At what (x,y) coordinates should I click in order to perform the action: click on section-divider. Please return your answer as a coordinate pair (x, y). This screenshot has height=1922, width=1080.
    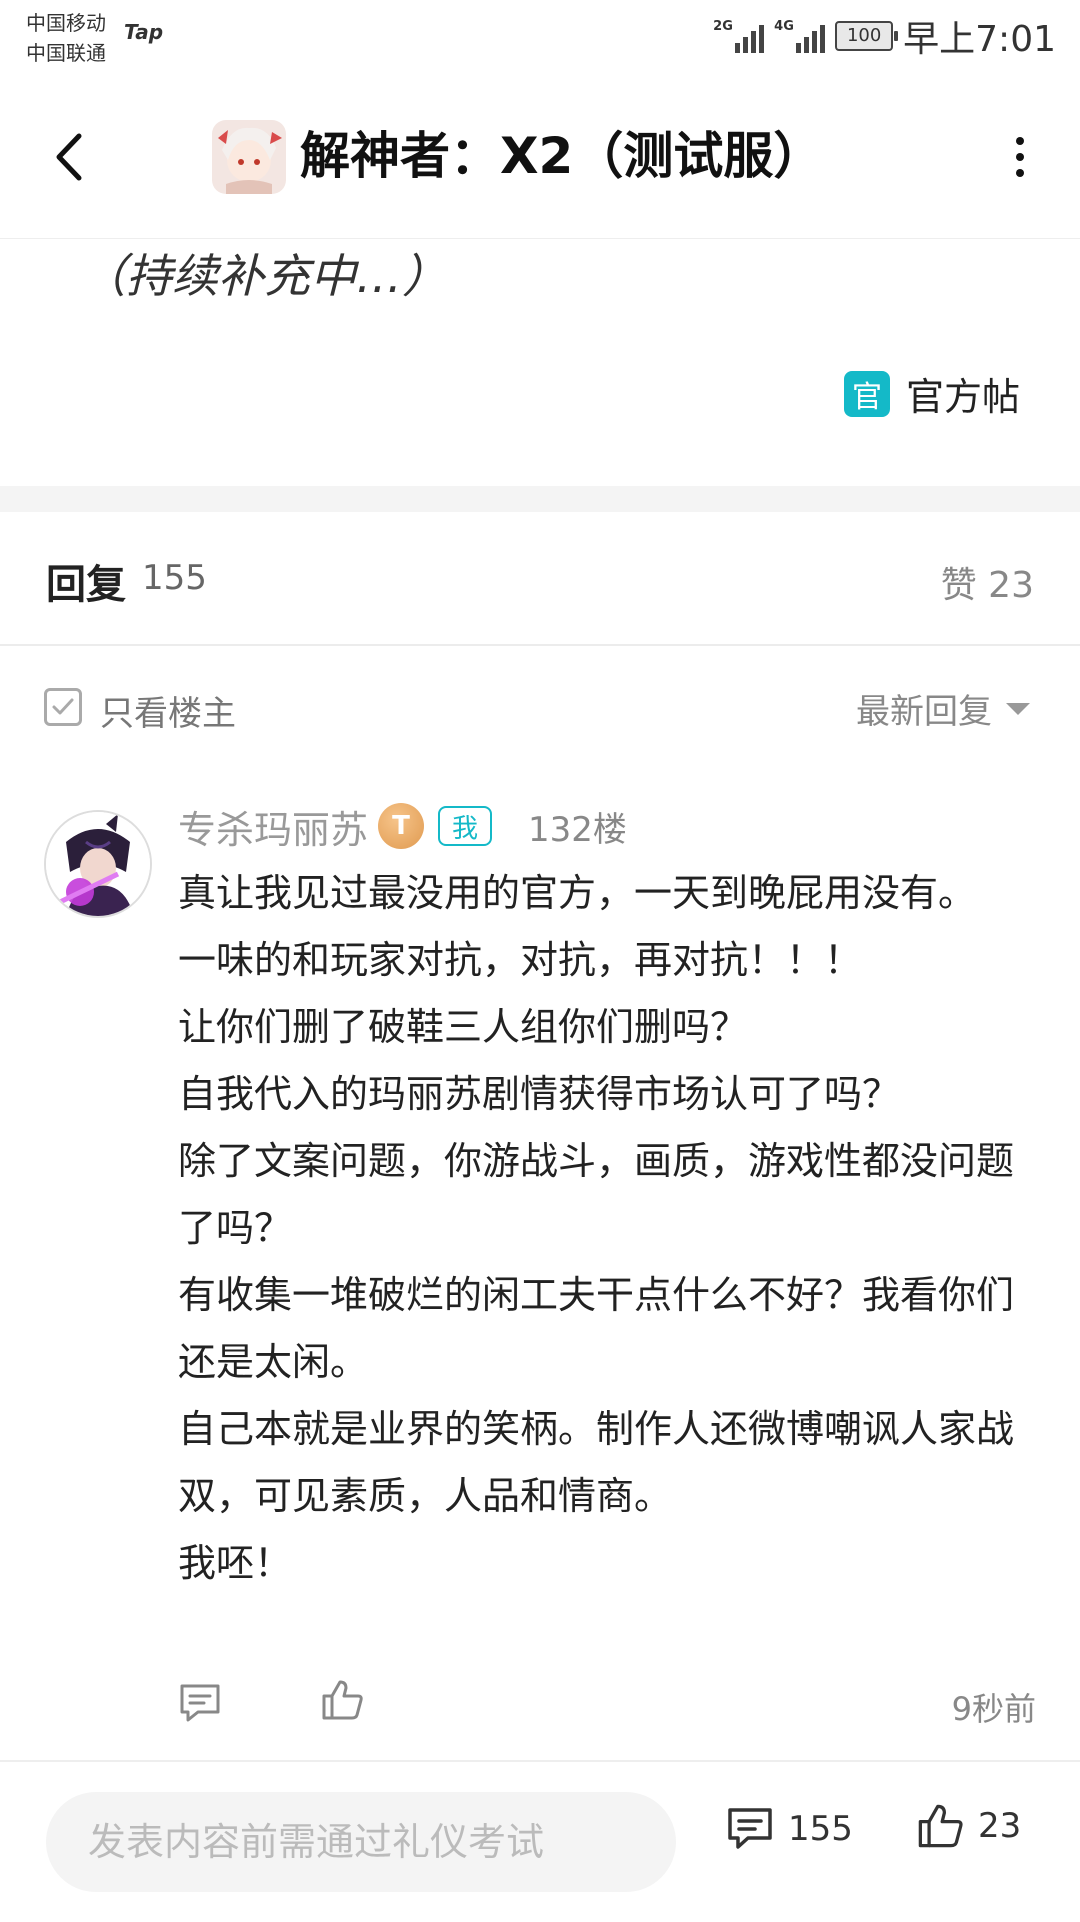
    Looking at the image, I should click on (540, 499).